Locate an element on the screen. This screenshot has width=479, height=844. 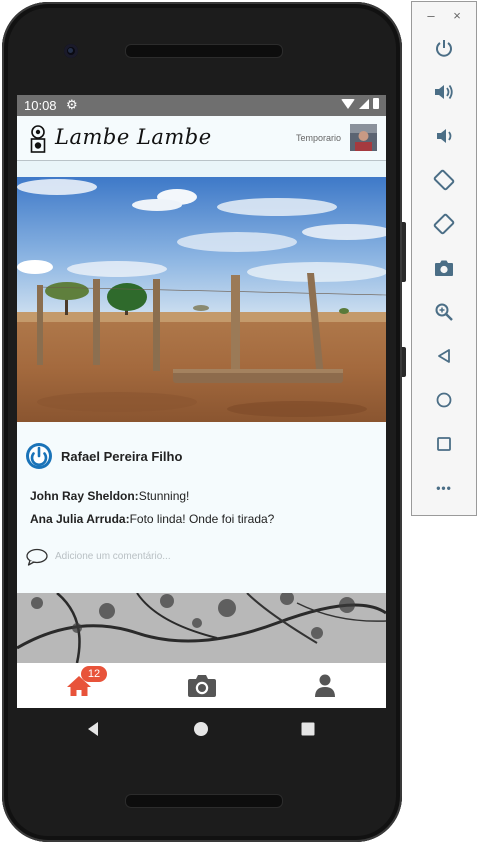
app-title: Lambe Lambe is located at coordinates (133, 137).